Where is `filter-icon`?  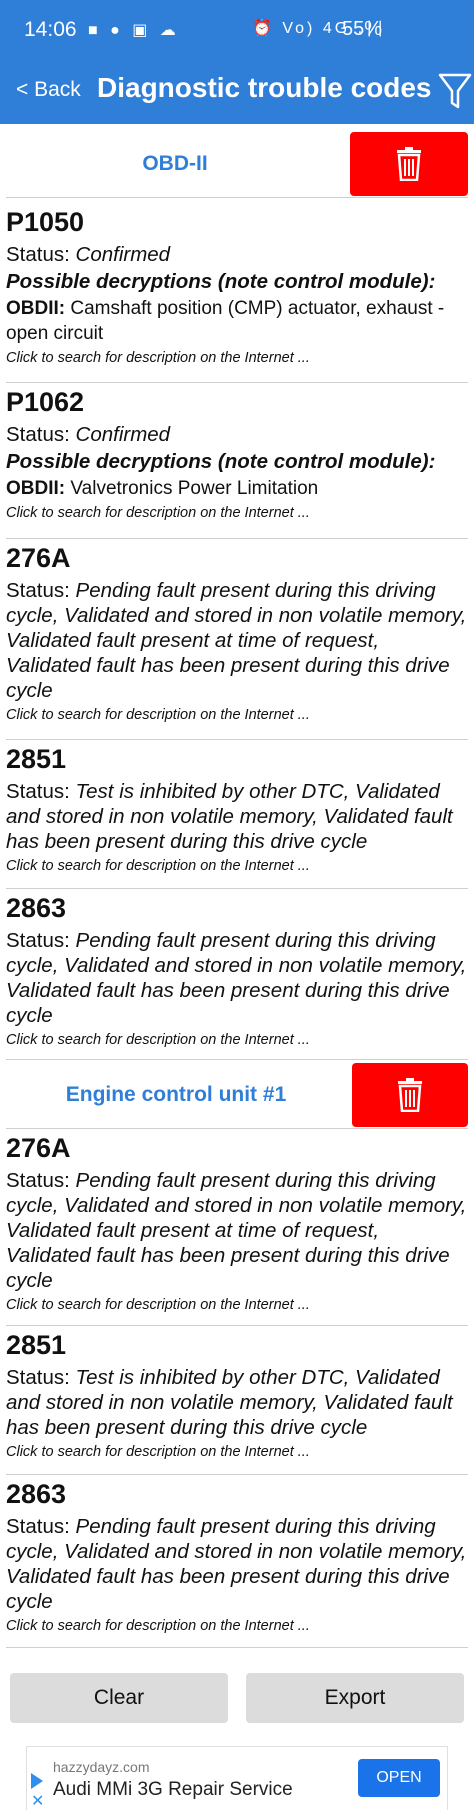 filter-icon is located at coordinates (455, 91).